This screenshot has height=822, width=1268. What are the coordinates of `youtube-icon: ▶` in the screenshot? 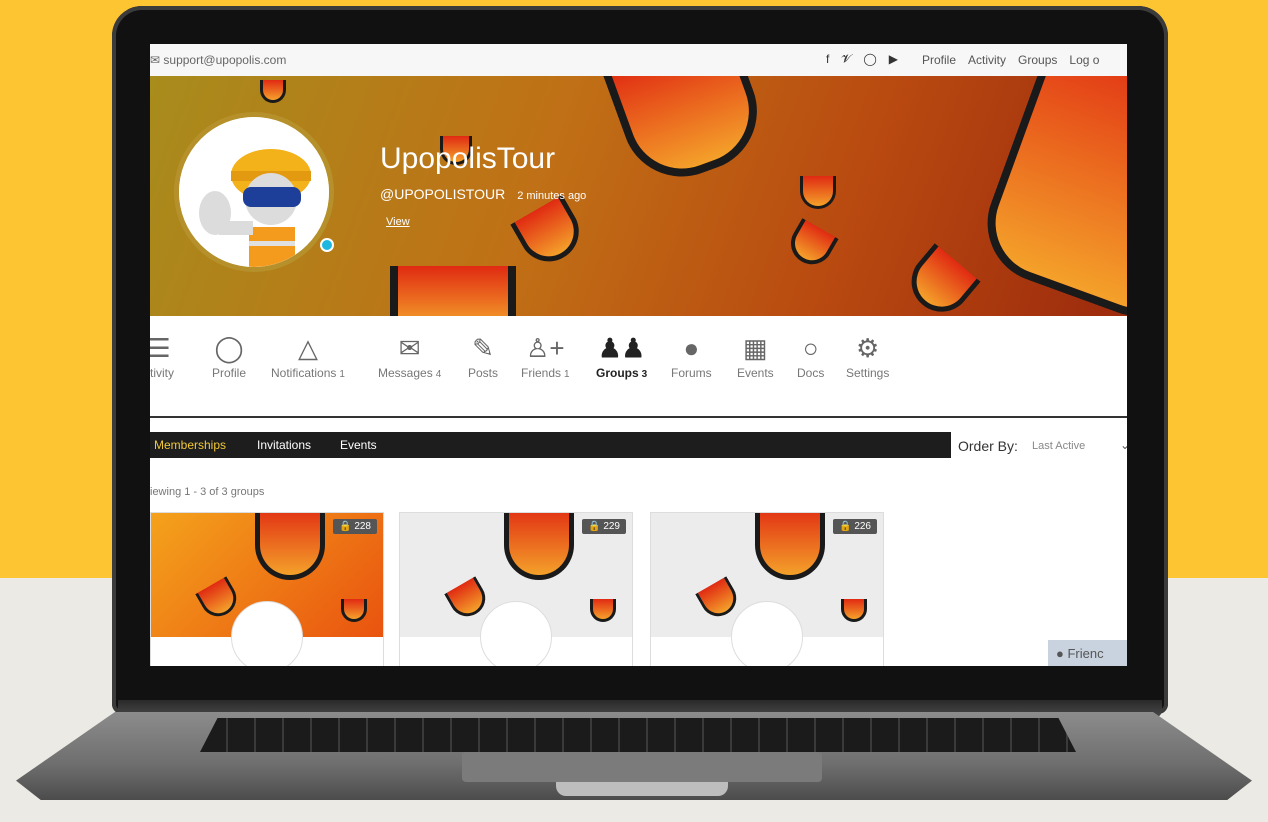 It's located at (893, 59).